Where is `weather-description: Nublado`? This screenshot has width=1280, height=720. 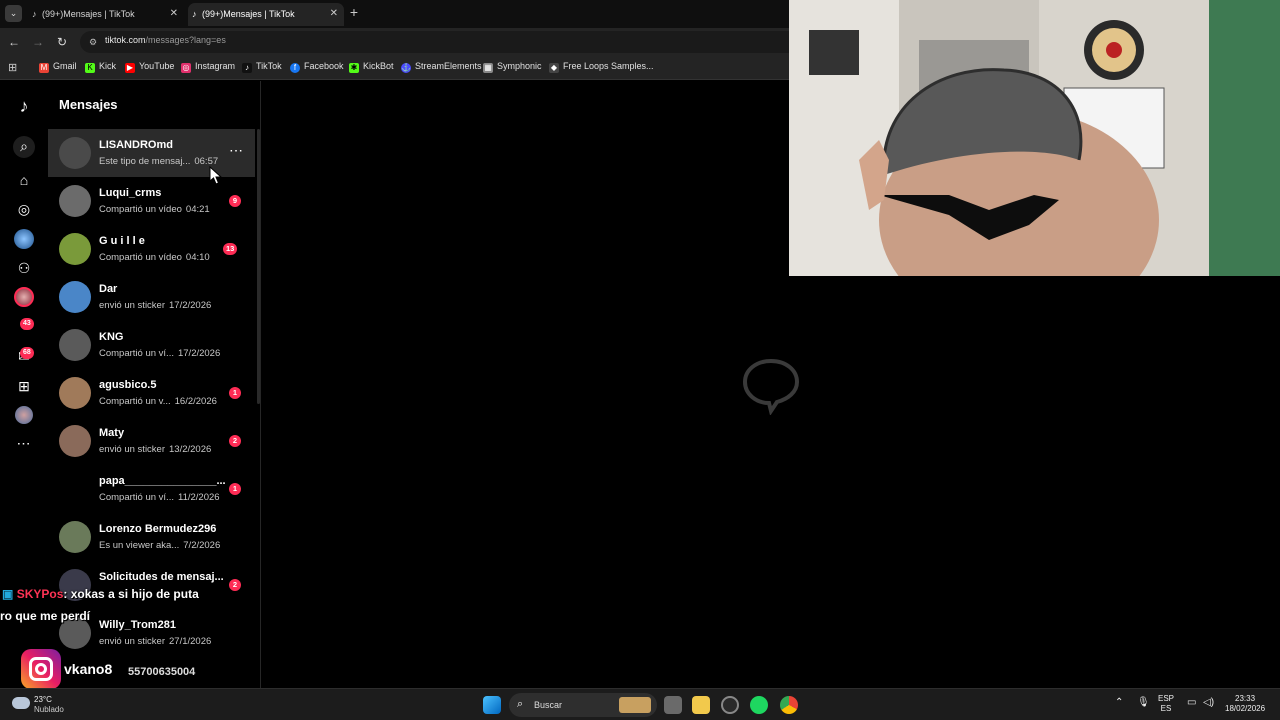
weather-description: Nublado is located at coordinates (49, 709).